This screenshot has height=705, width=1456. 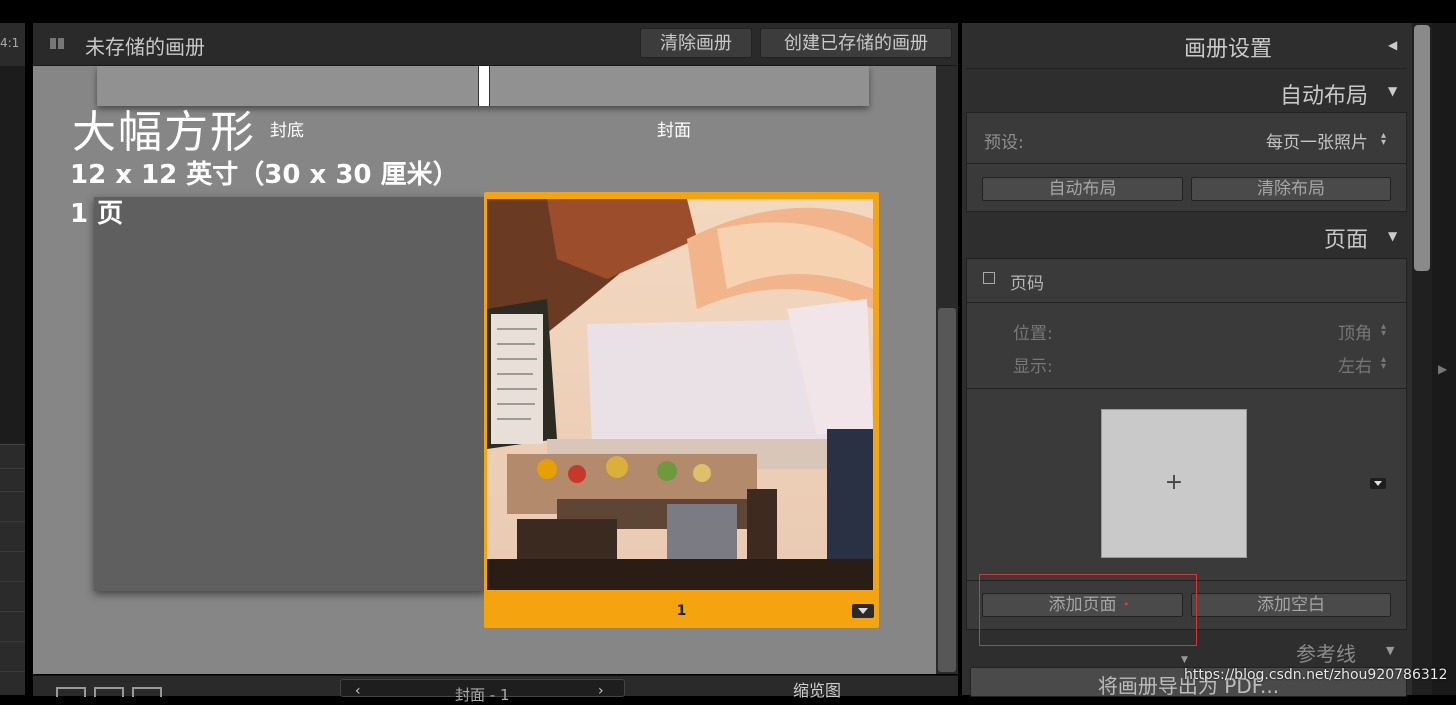 What do you see at coordinates (1383, 363) in the screenshot?
I see `display-select-arrows-icon: ▴ ▾` at bounding box center [1383, 363].